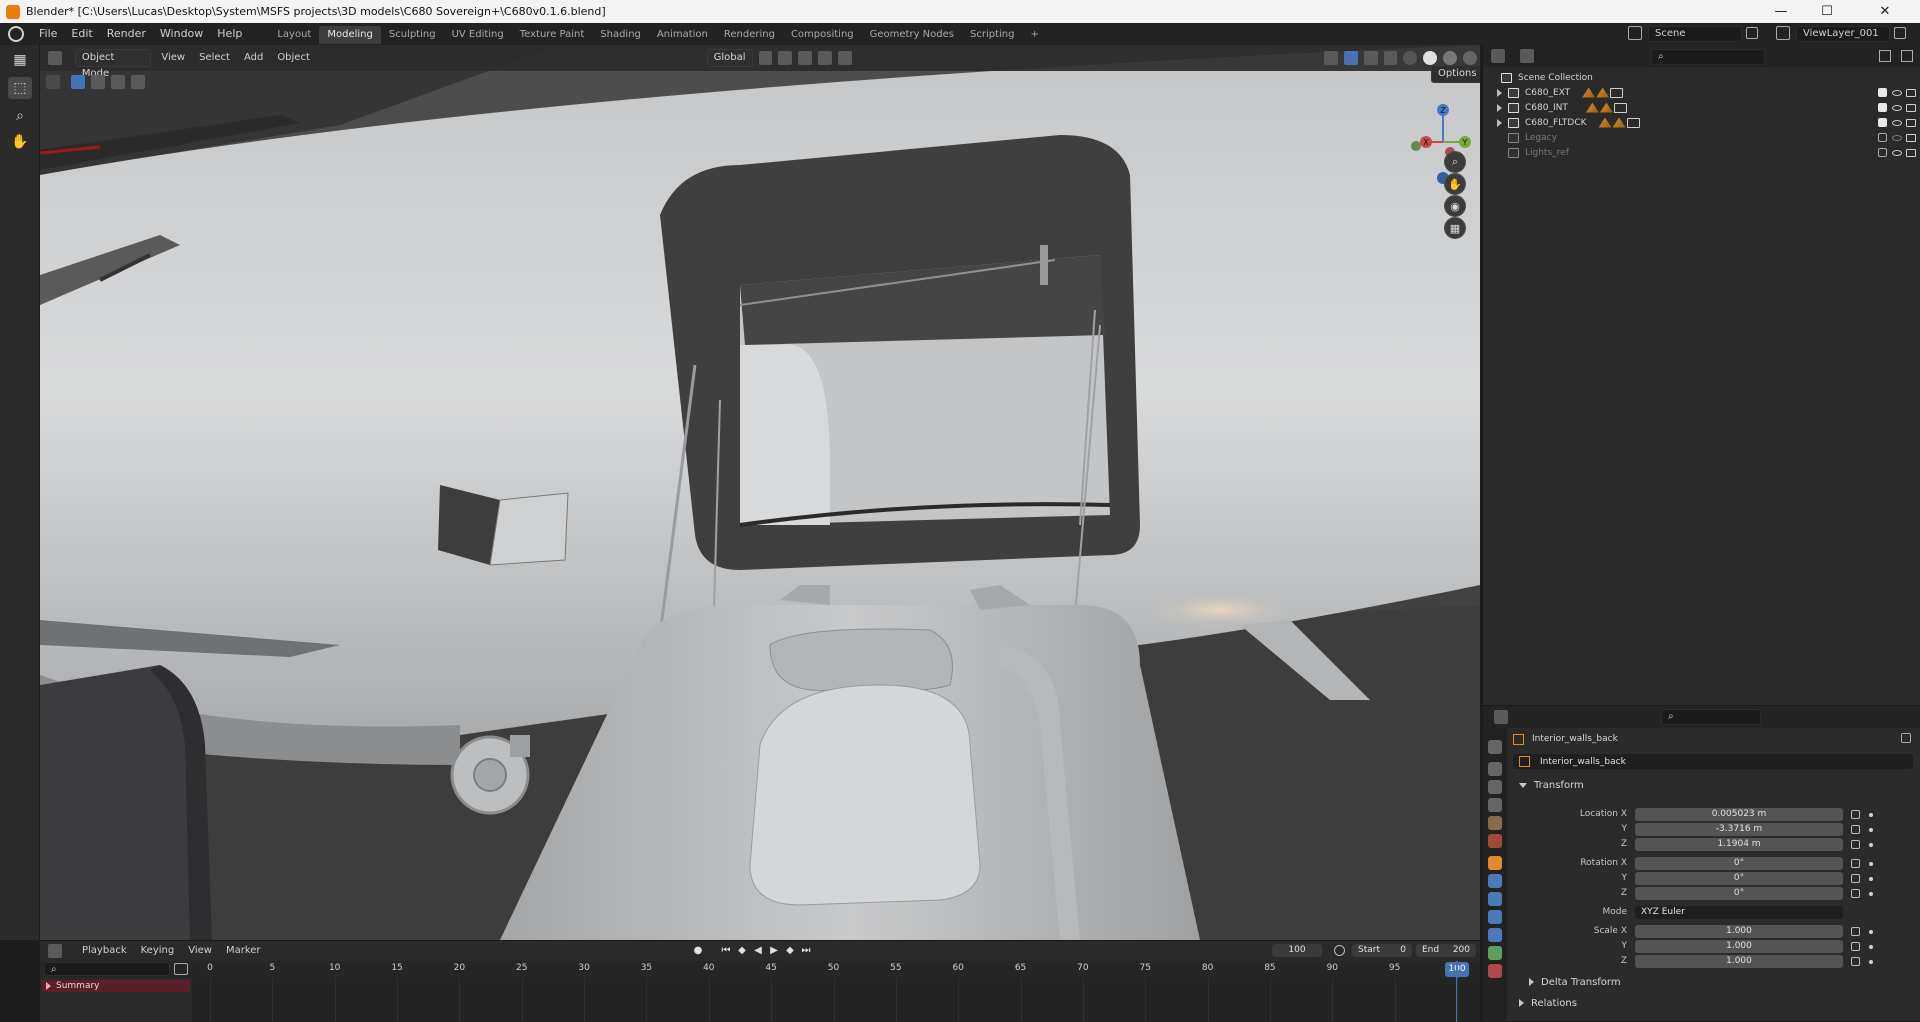  I want to click on collection-row-c680-ext: C680_EXT, so click(1701, 92).